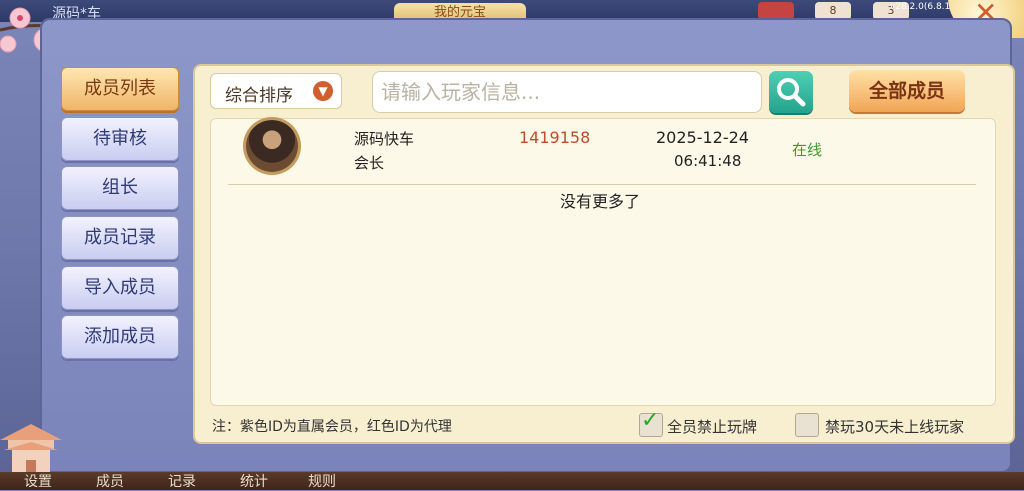 The height and width of the screenshot is (491, 1024). What do you see at coordinates (120, 139) in the screenshot?
I see `sidebar-item-pending-review: 待审核` at bounding box center [120, 139].